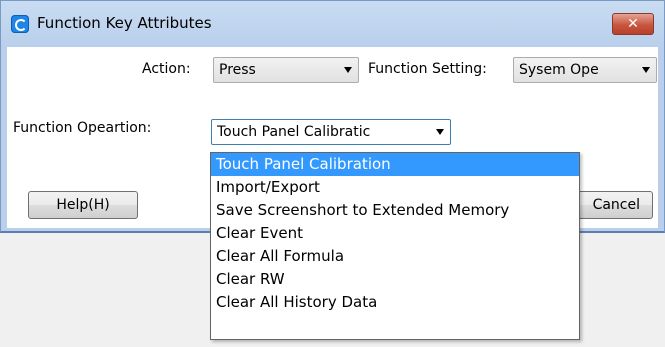 This screenshot has width=665, height=347. Describe the element at coordinates (395, 164) in the screenshot. I see `dropdown-item-touch-panel-calibration: Touch Panel Calibration` at that location.